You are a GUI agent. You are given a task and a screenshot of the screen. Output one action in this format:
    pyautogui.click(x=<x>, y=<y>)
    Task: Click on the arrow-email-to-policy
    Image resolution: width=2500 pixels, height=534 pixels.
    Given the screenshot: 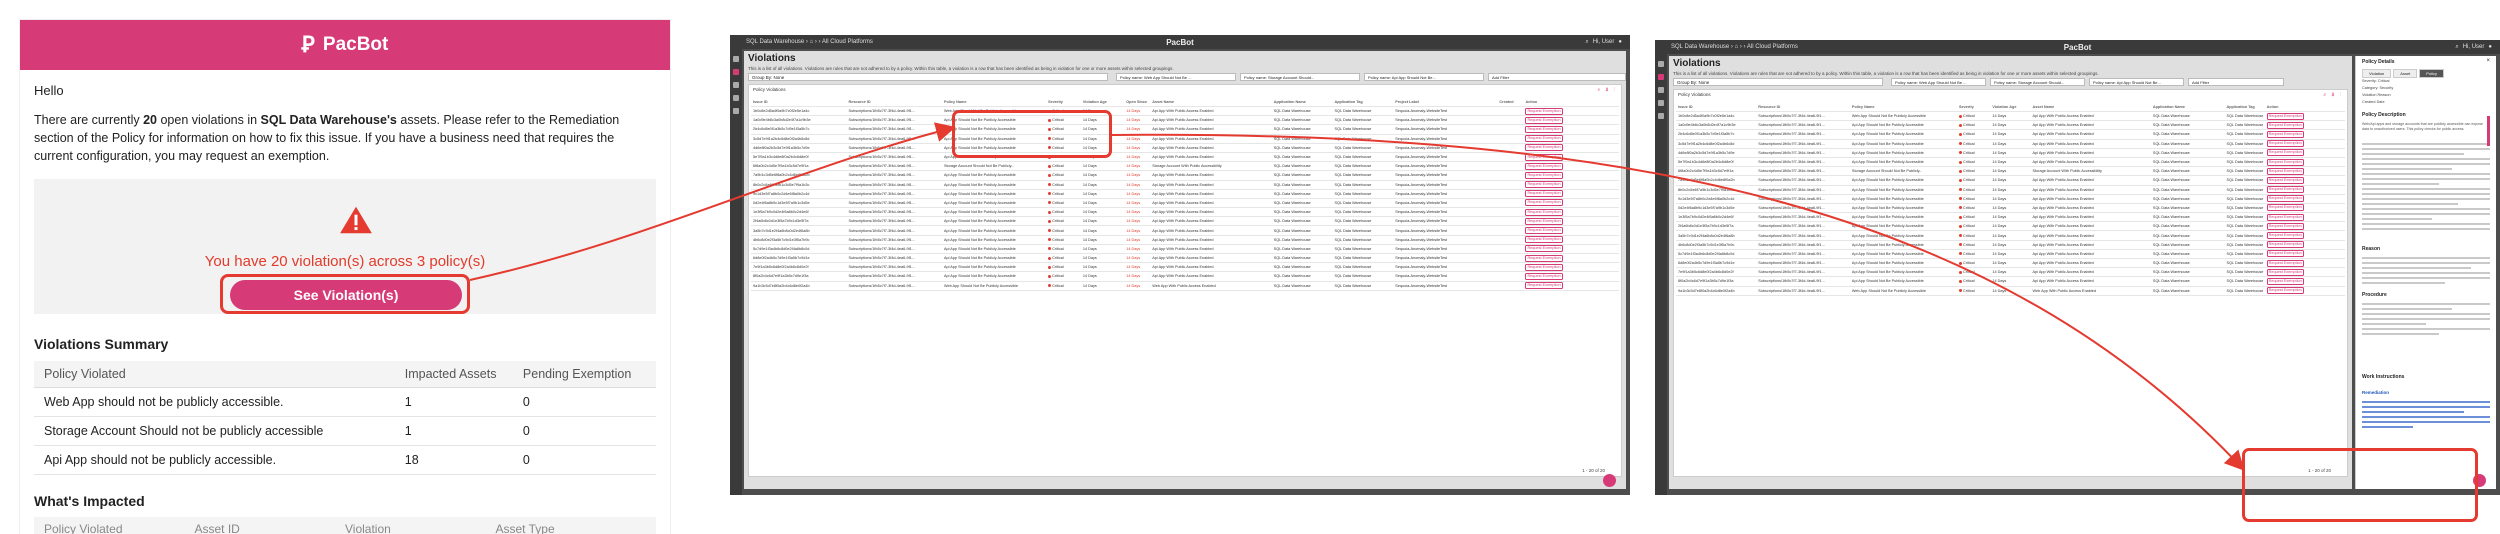 What is the action you would take?
    pyautogui.click(x=712, y=201)
    